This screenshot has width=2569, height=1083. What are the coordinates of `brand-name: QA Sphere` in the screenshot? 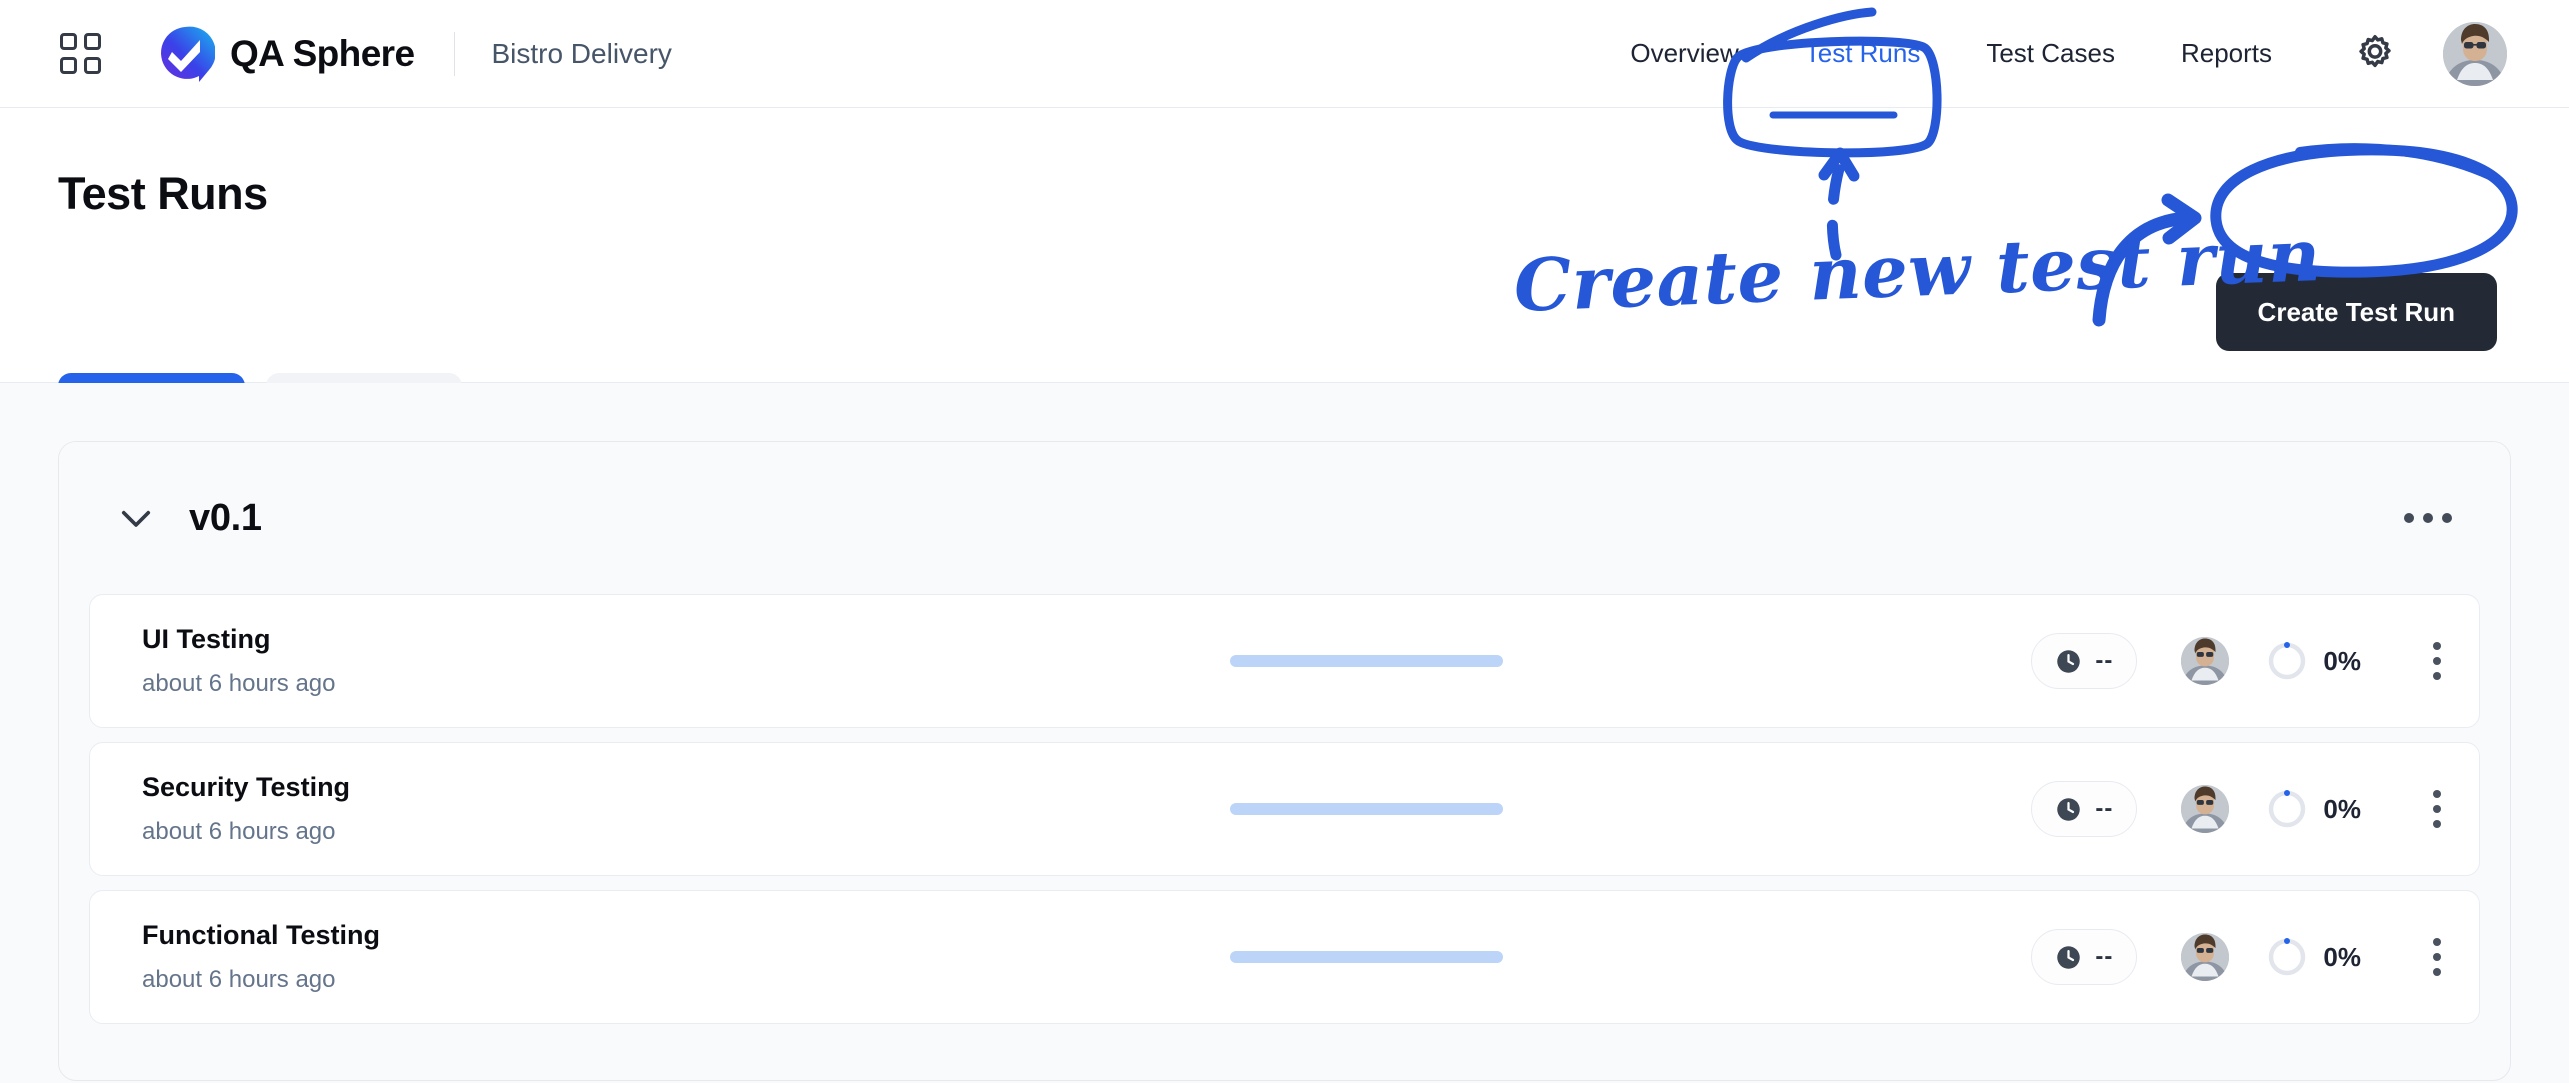 It's located at (322, 53).